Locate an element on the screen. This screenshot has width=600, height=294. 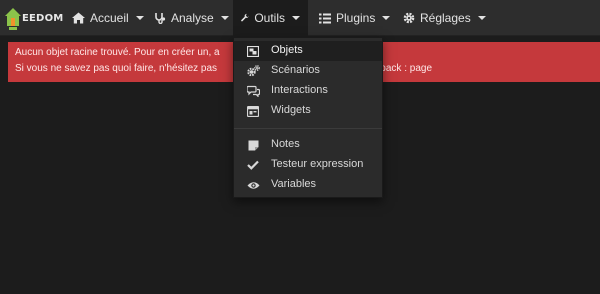
menu-item-objets-label: Objets is located at coordinates (287, 50).